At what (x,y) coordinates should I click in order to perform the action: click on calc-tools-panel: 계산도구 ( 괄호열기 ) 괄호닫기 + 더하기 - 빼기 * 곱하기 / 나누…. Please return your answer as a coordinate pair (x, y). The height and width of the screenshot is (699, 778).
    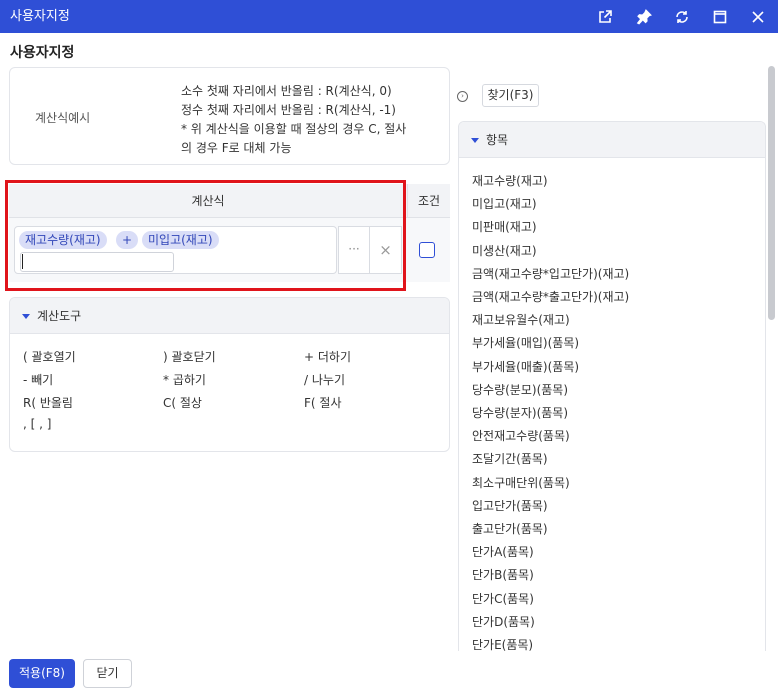
    Looking at the image, I should click on (229, 374).